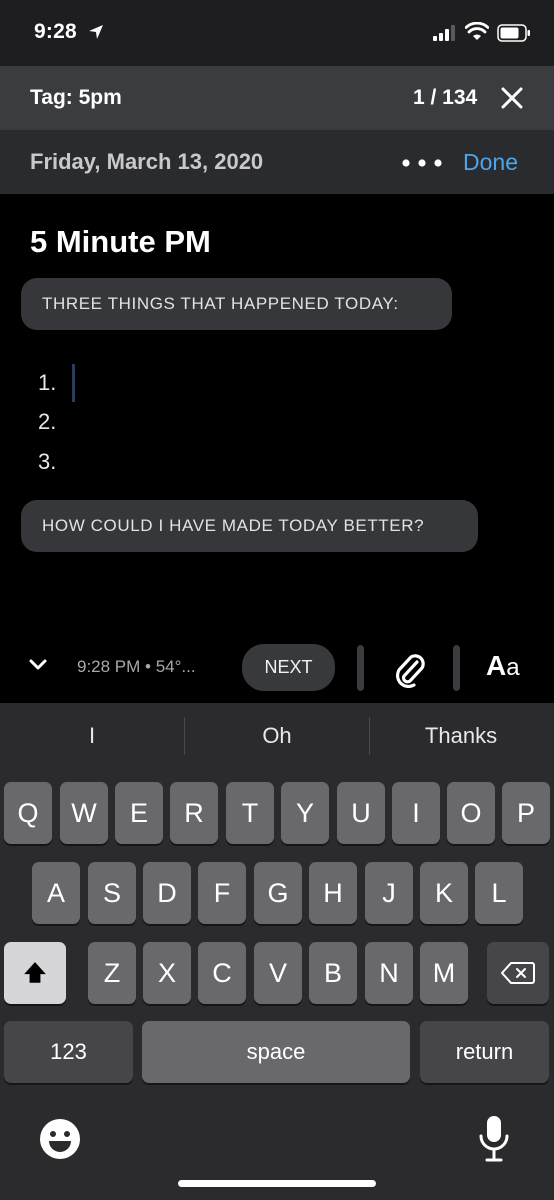 The width and height of the screenshot is (554, 1200). What do you see at coordinates (55, 31) in the screenshot?
I see `status-time: 9:28` at bounding box center [55, 31].